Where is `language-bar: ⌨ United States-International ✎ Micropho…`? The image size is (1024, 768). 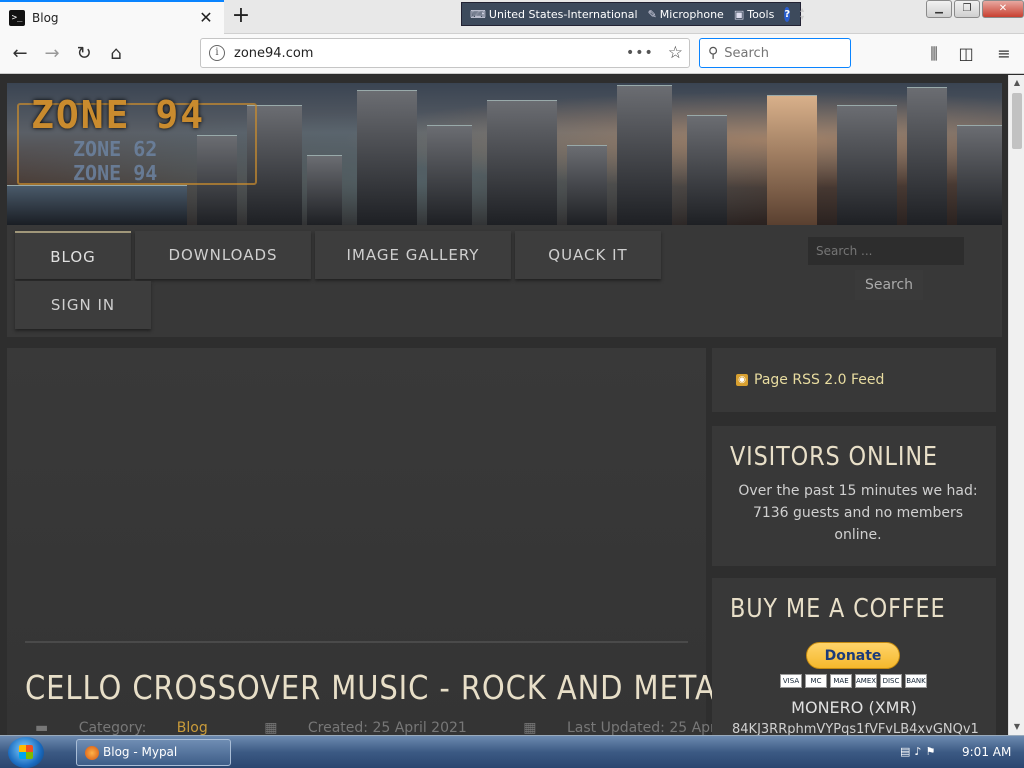 language-bar: ⌨ United States-International ✎ Micropho… is located at coordinates (632, 14).